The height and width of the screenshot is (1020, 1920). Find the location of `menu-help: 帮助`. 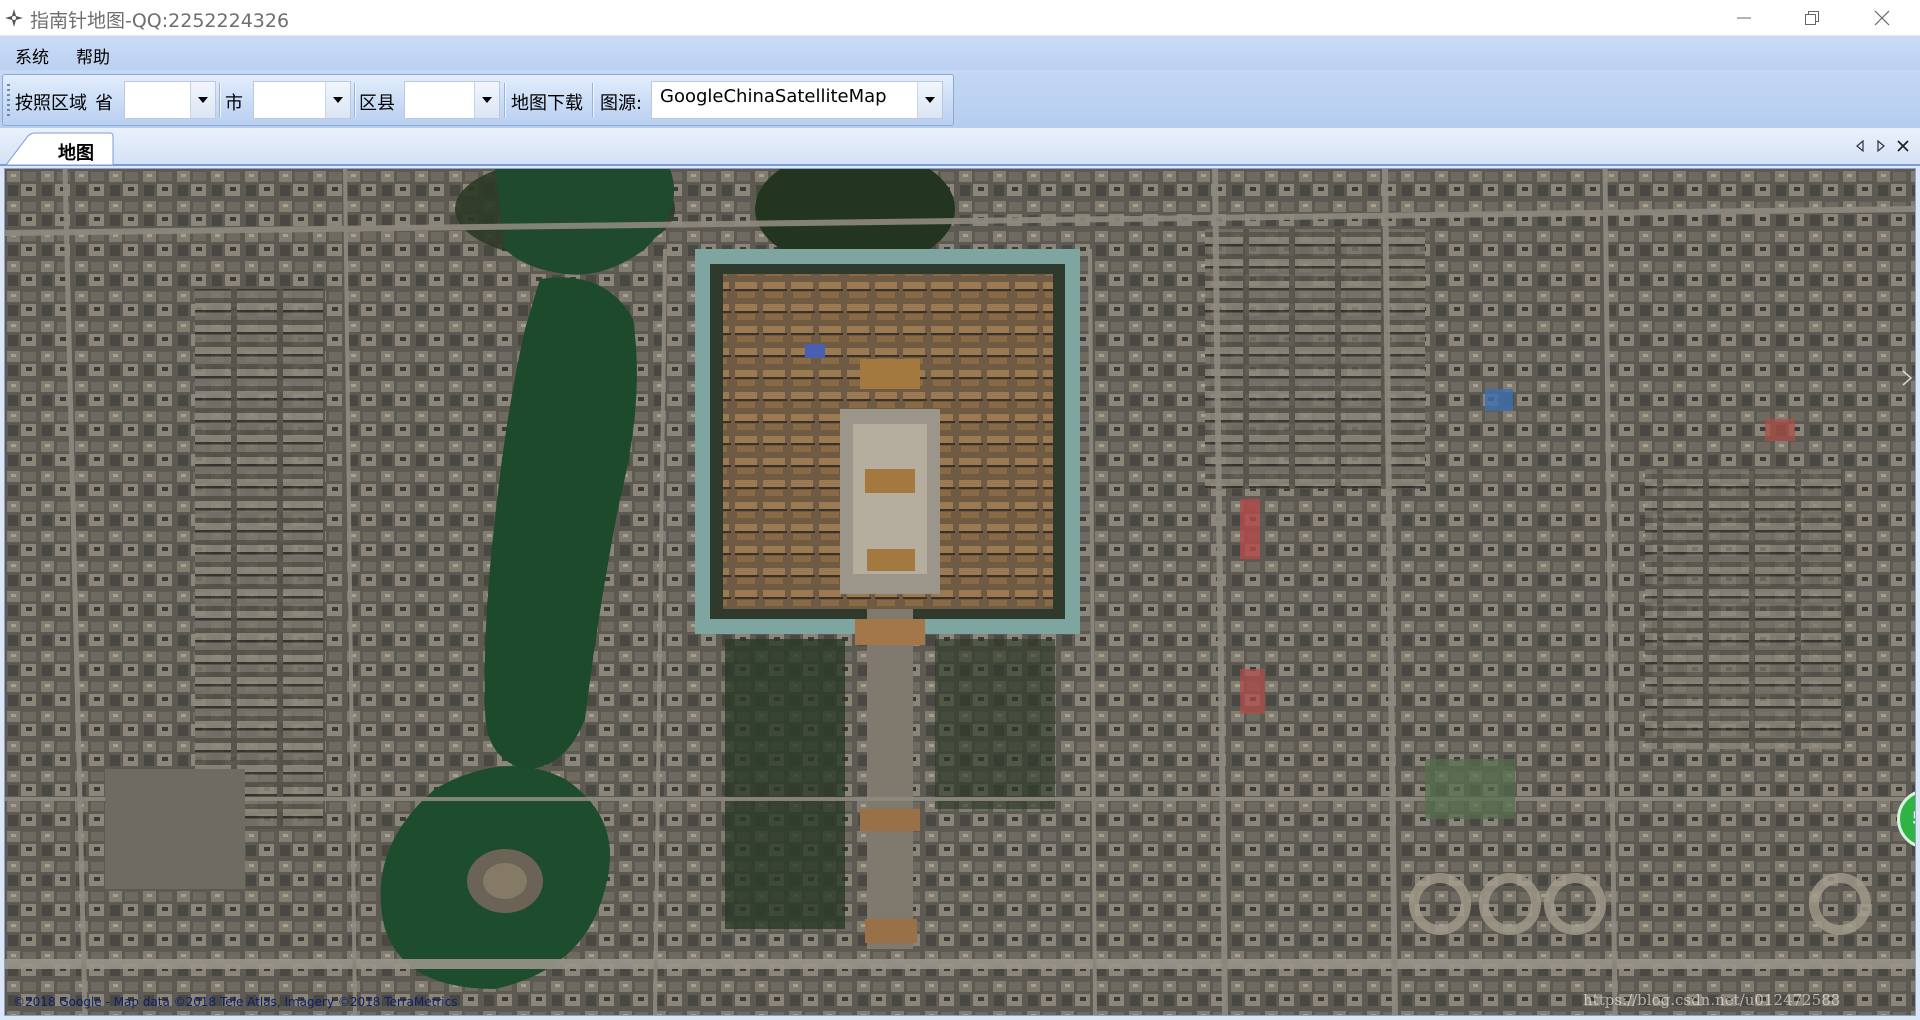

menu-help: 帮助 is located at coordinates (93, 55).